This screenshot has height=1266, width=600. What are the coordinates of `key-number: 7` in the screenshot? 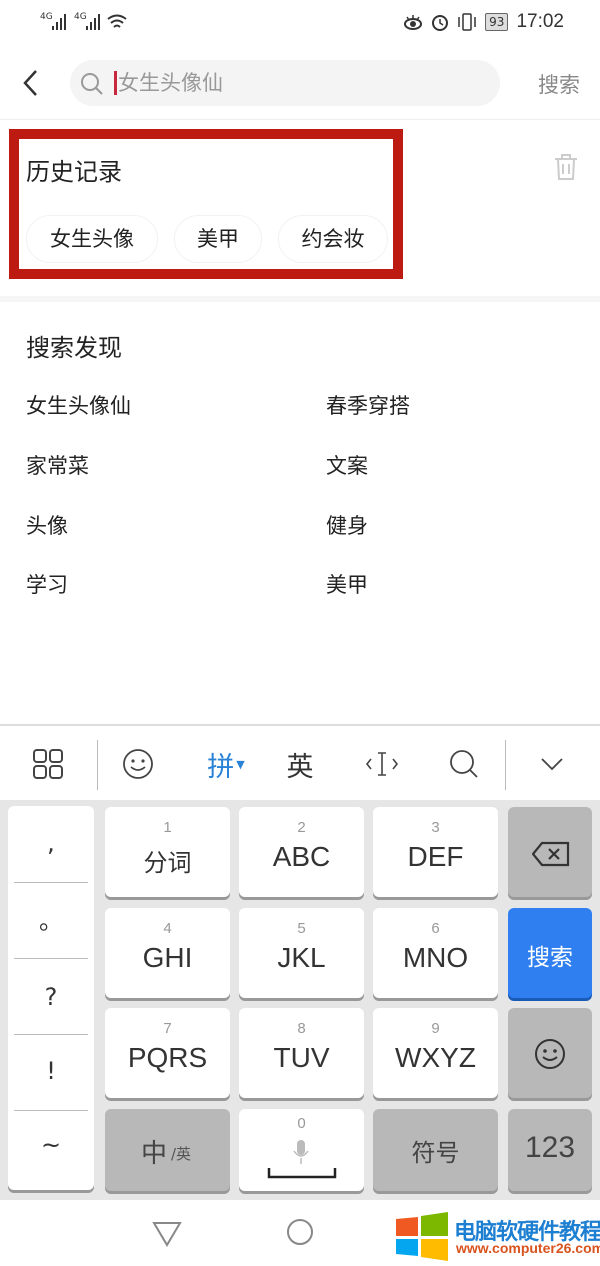 It's located at (167, 1028).